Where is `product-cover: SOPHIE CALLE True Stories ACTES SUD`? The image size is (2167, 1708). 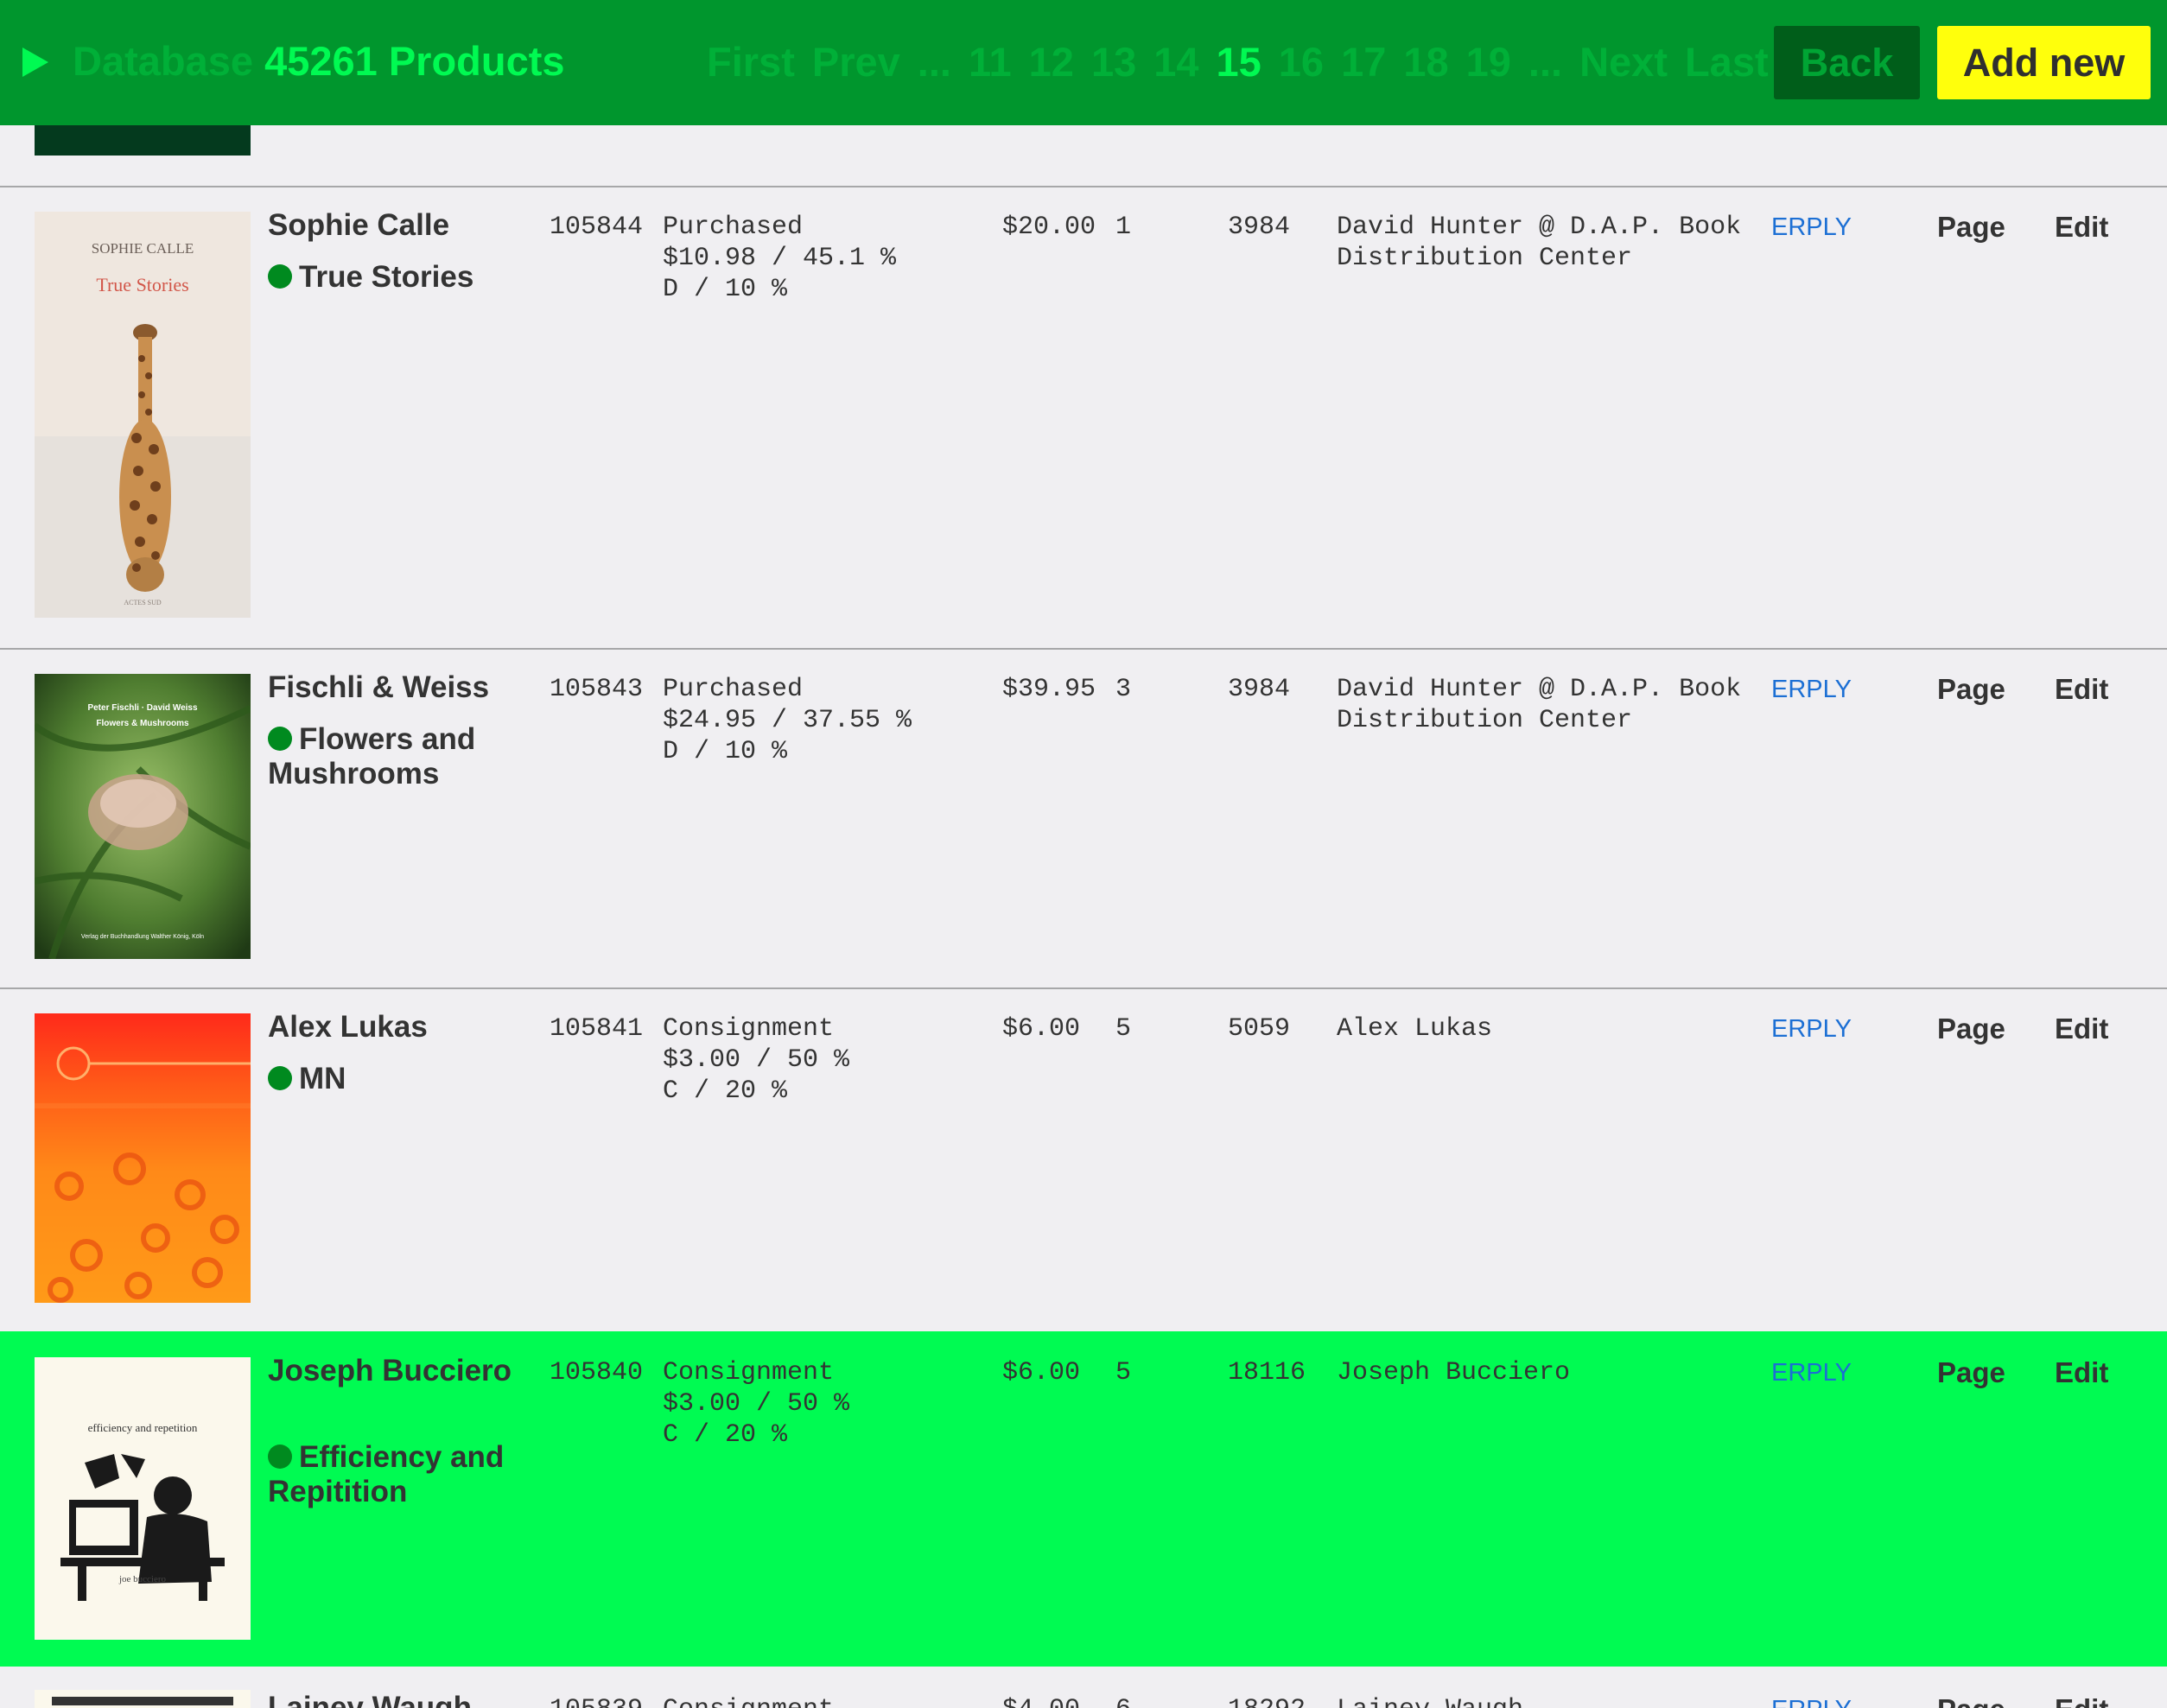 product-cover: SOPHIE CALLE True Stories ACTES SUD is located at coordinates (143, 415).